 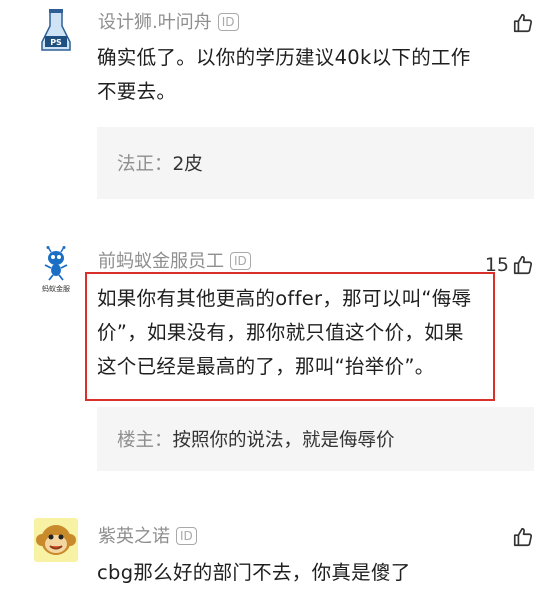 I want to click on reply-box: 楼主： 按照你的说法，就是侮辱价, so click(x=315, y=439).